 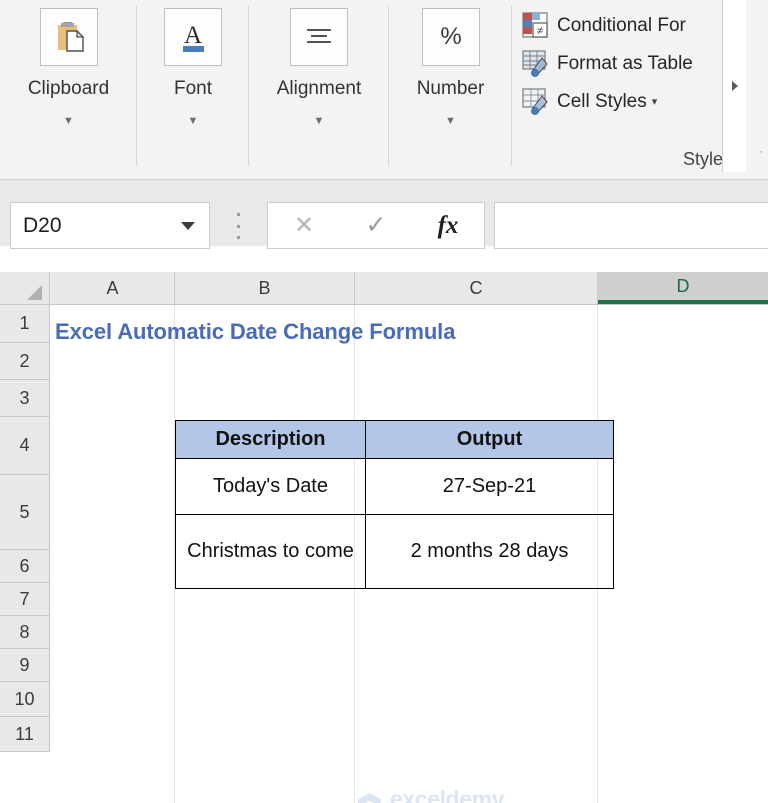 I want to click on cell-today-value: 27-Sep-21, so click(x=489, y=486).